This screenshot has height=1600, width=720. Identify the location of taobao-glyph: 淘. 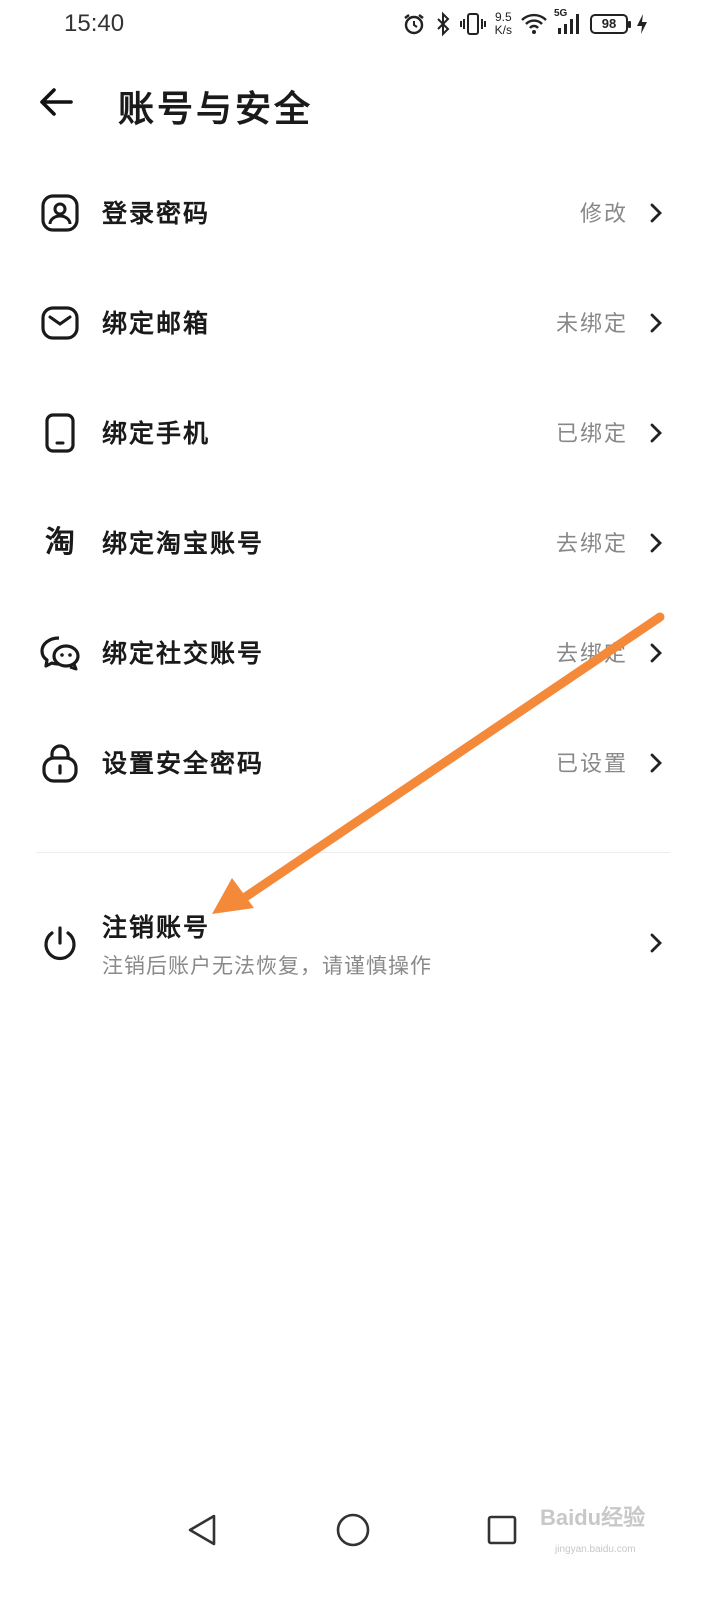
(60, 542).